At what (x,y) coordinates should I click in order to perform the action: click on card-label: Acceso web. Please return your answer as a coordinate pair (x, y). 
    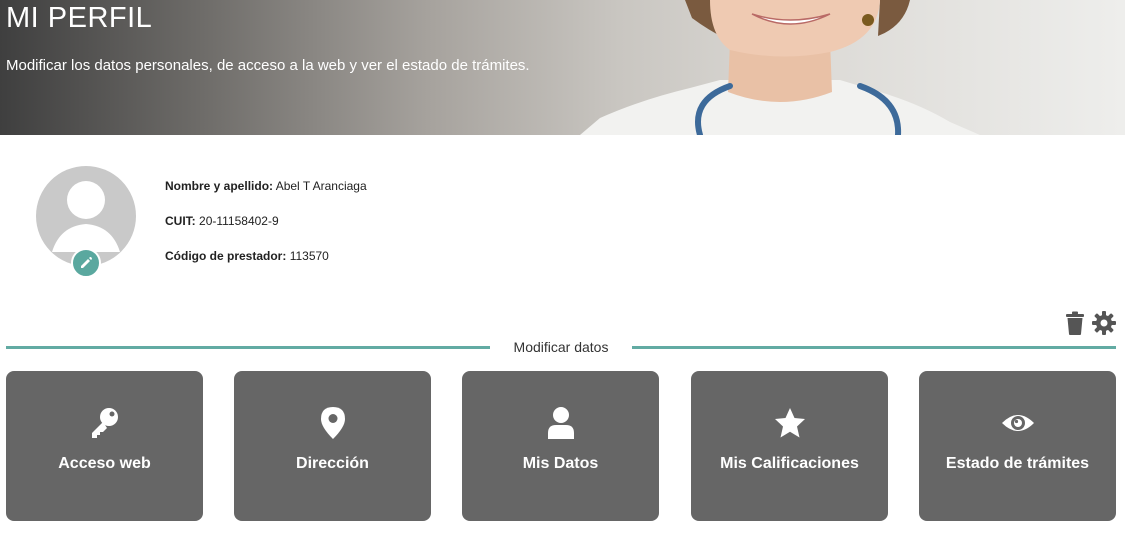
    Looking at the image, I should click on (104, 463).